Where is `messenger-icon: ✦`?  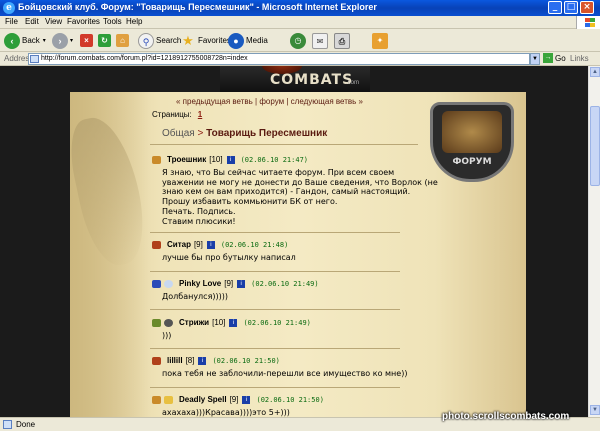 messenger-icon: ✦ is located at coordinates (380, 40).